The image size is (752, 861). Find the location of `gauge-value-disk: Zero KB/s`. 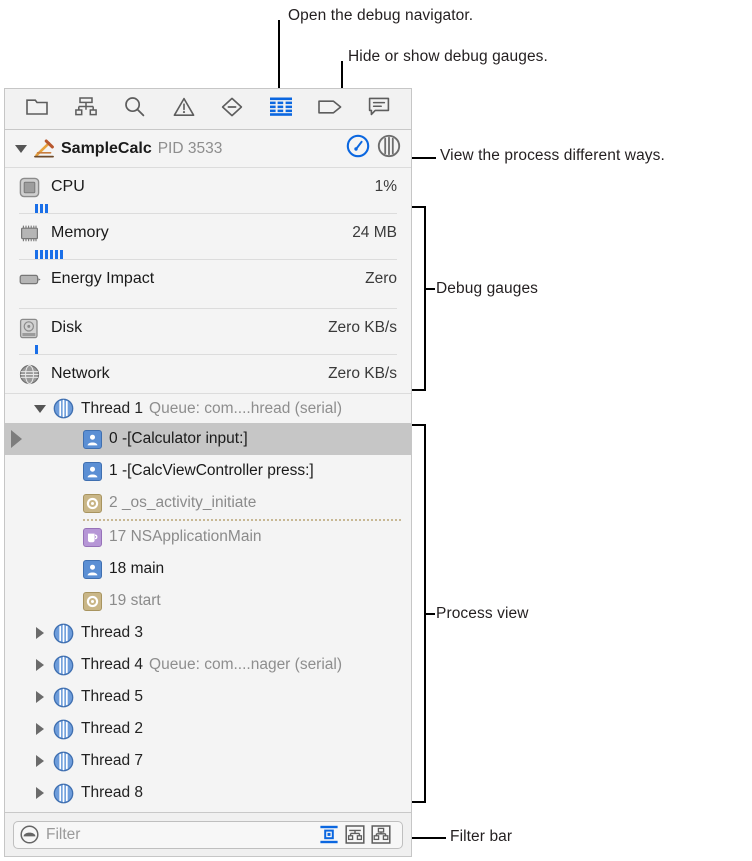

gauge-value-disk: Zero KB/s is located at coordinates (362, 327).